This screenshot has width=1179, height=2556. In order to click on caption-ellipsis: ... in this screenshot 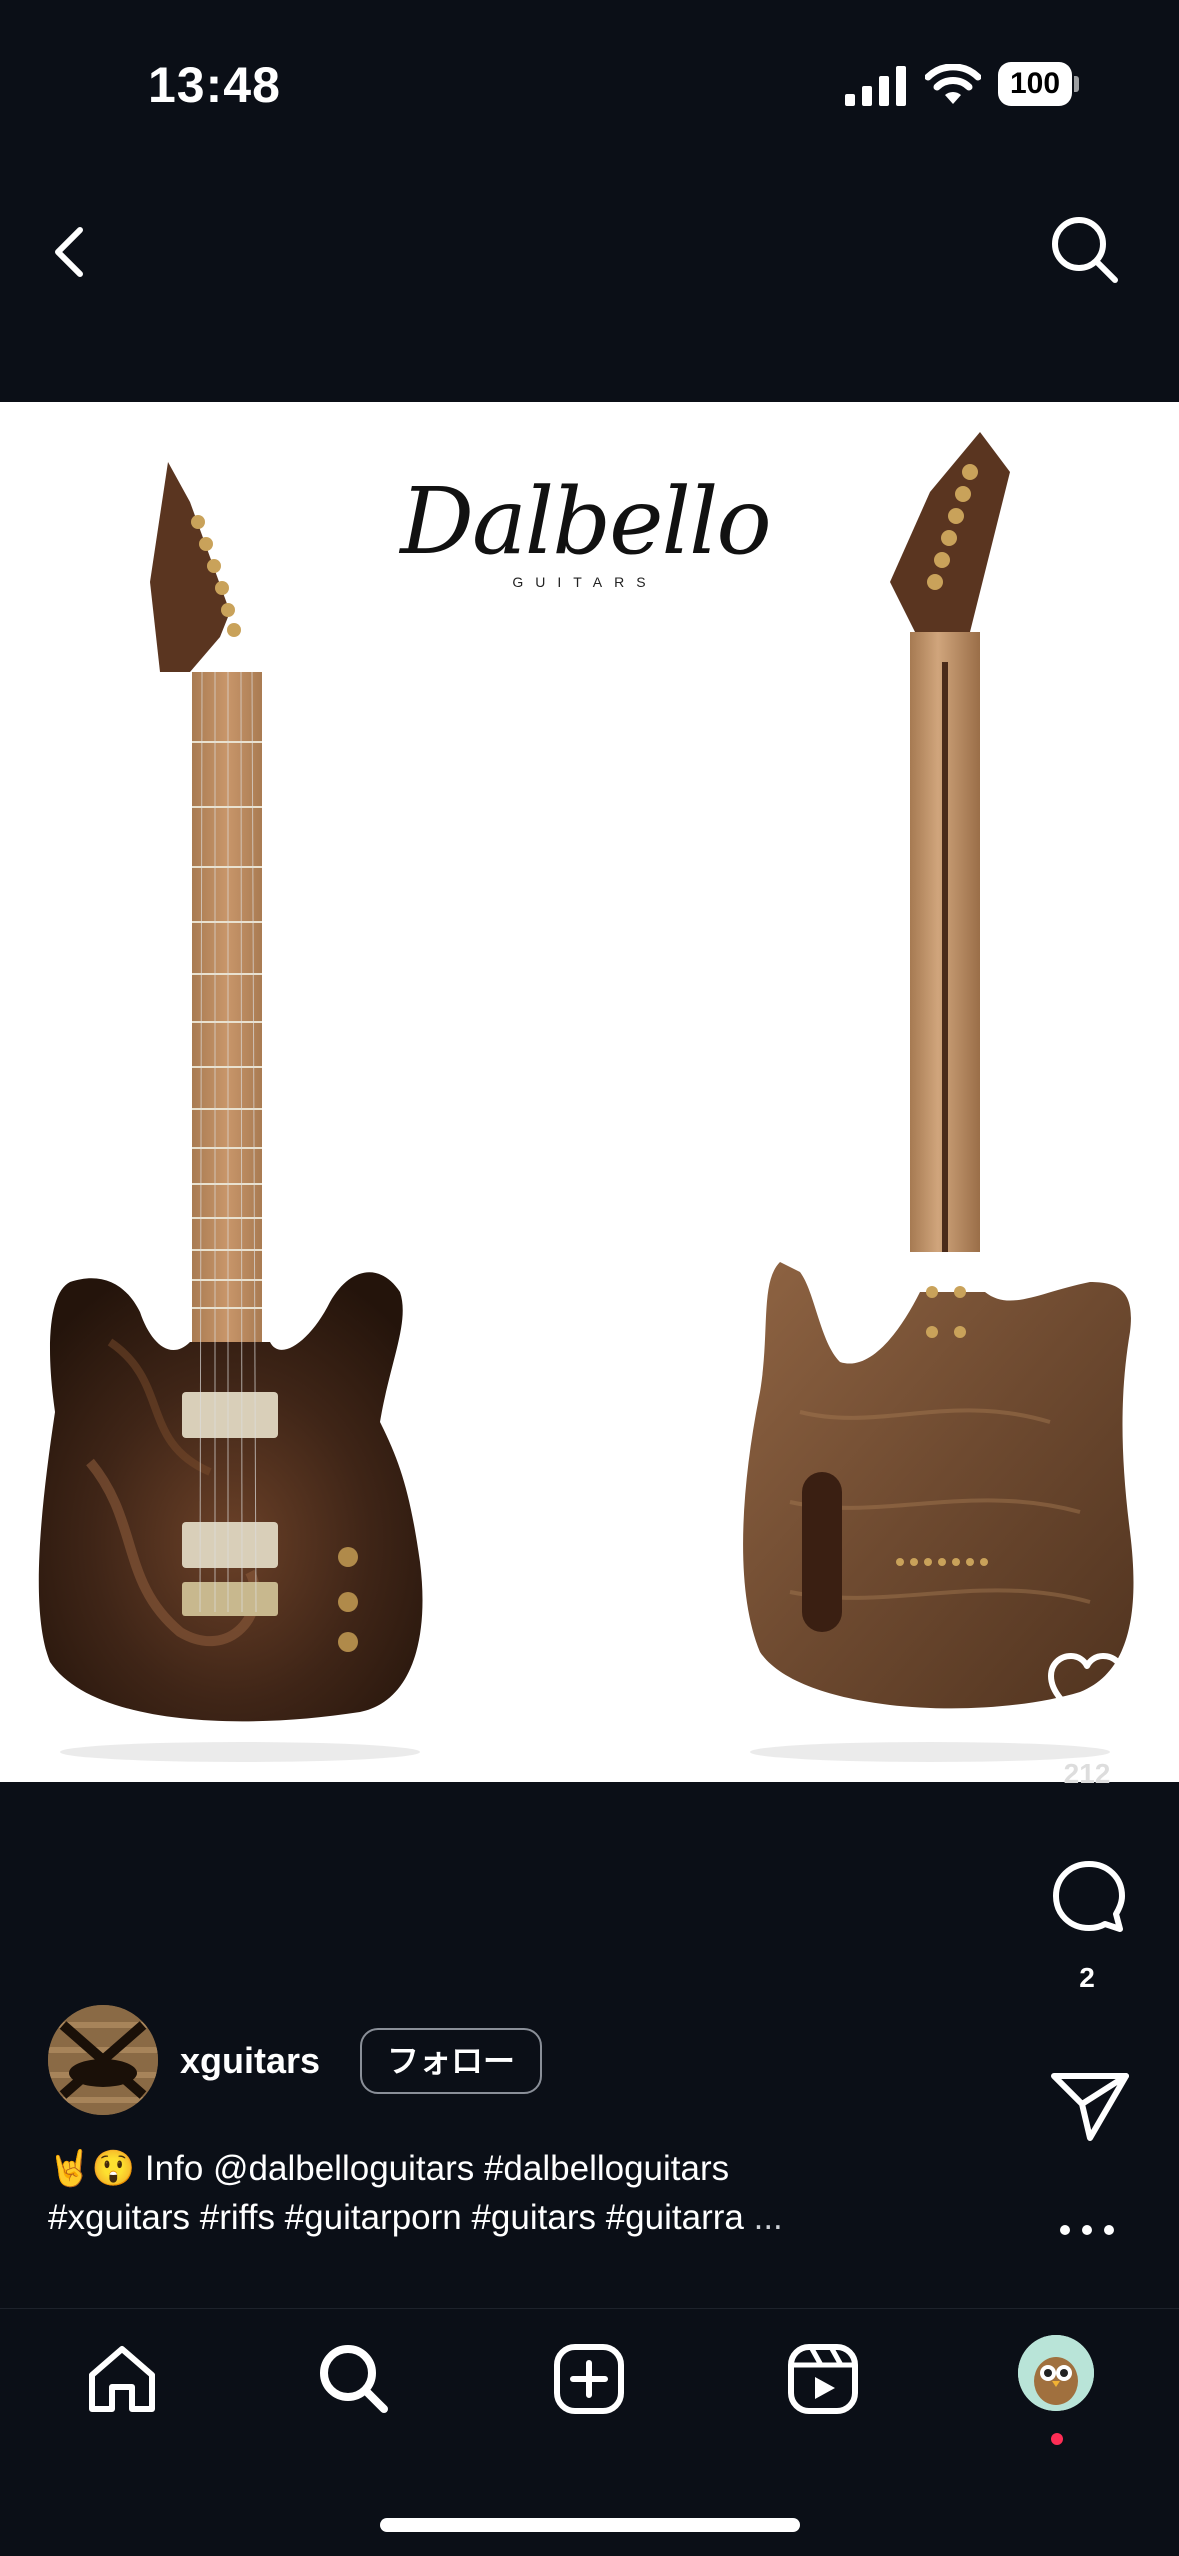, I will do `click(768, 2217)`.